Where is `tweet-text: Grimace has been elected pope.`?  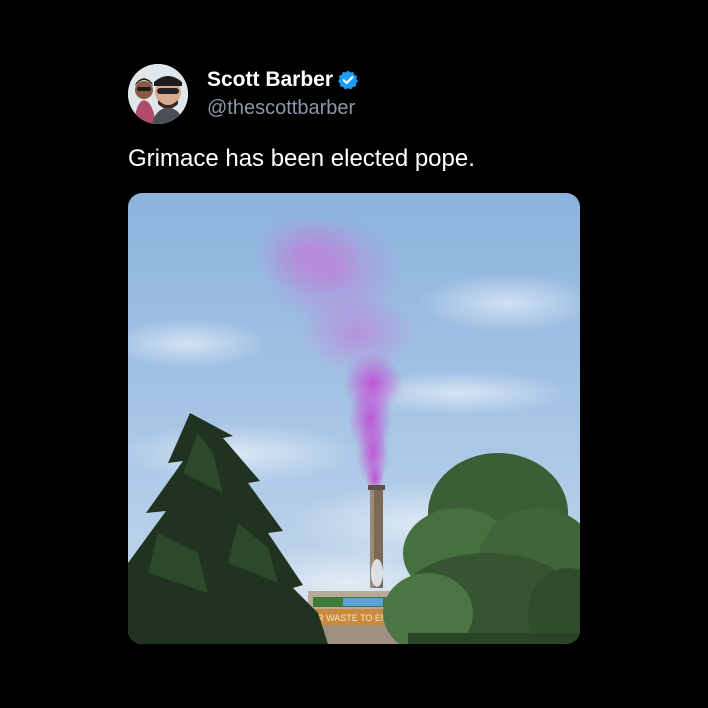 tweet-text: Grimace has been elected pope. is located at coordinates (301, 158).